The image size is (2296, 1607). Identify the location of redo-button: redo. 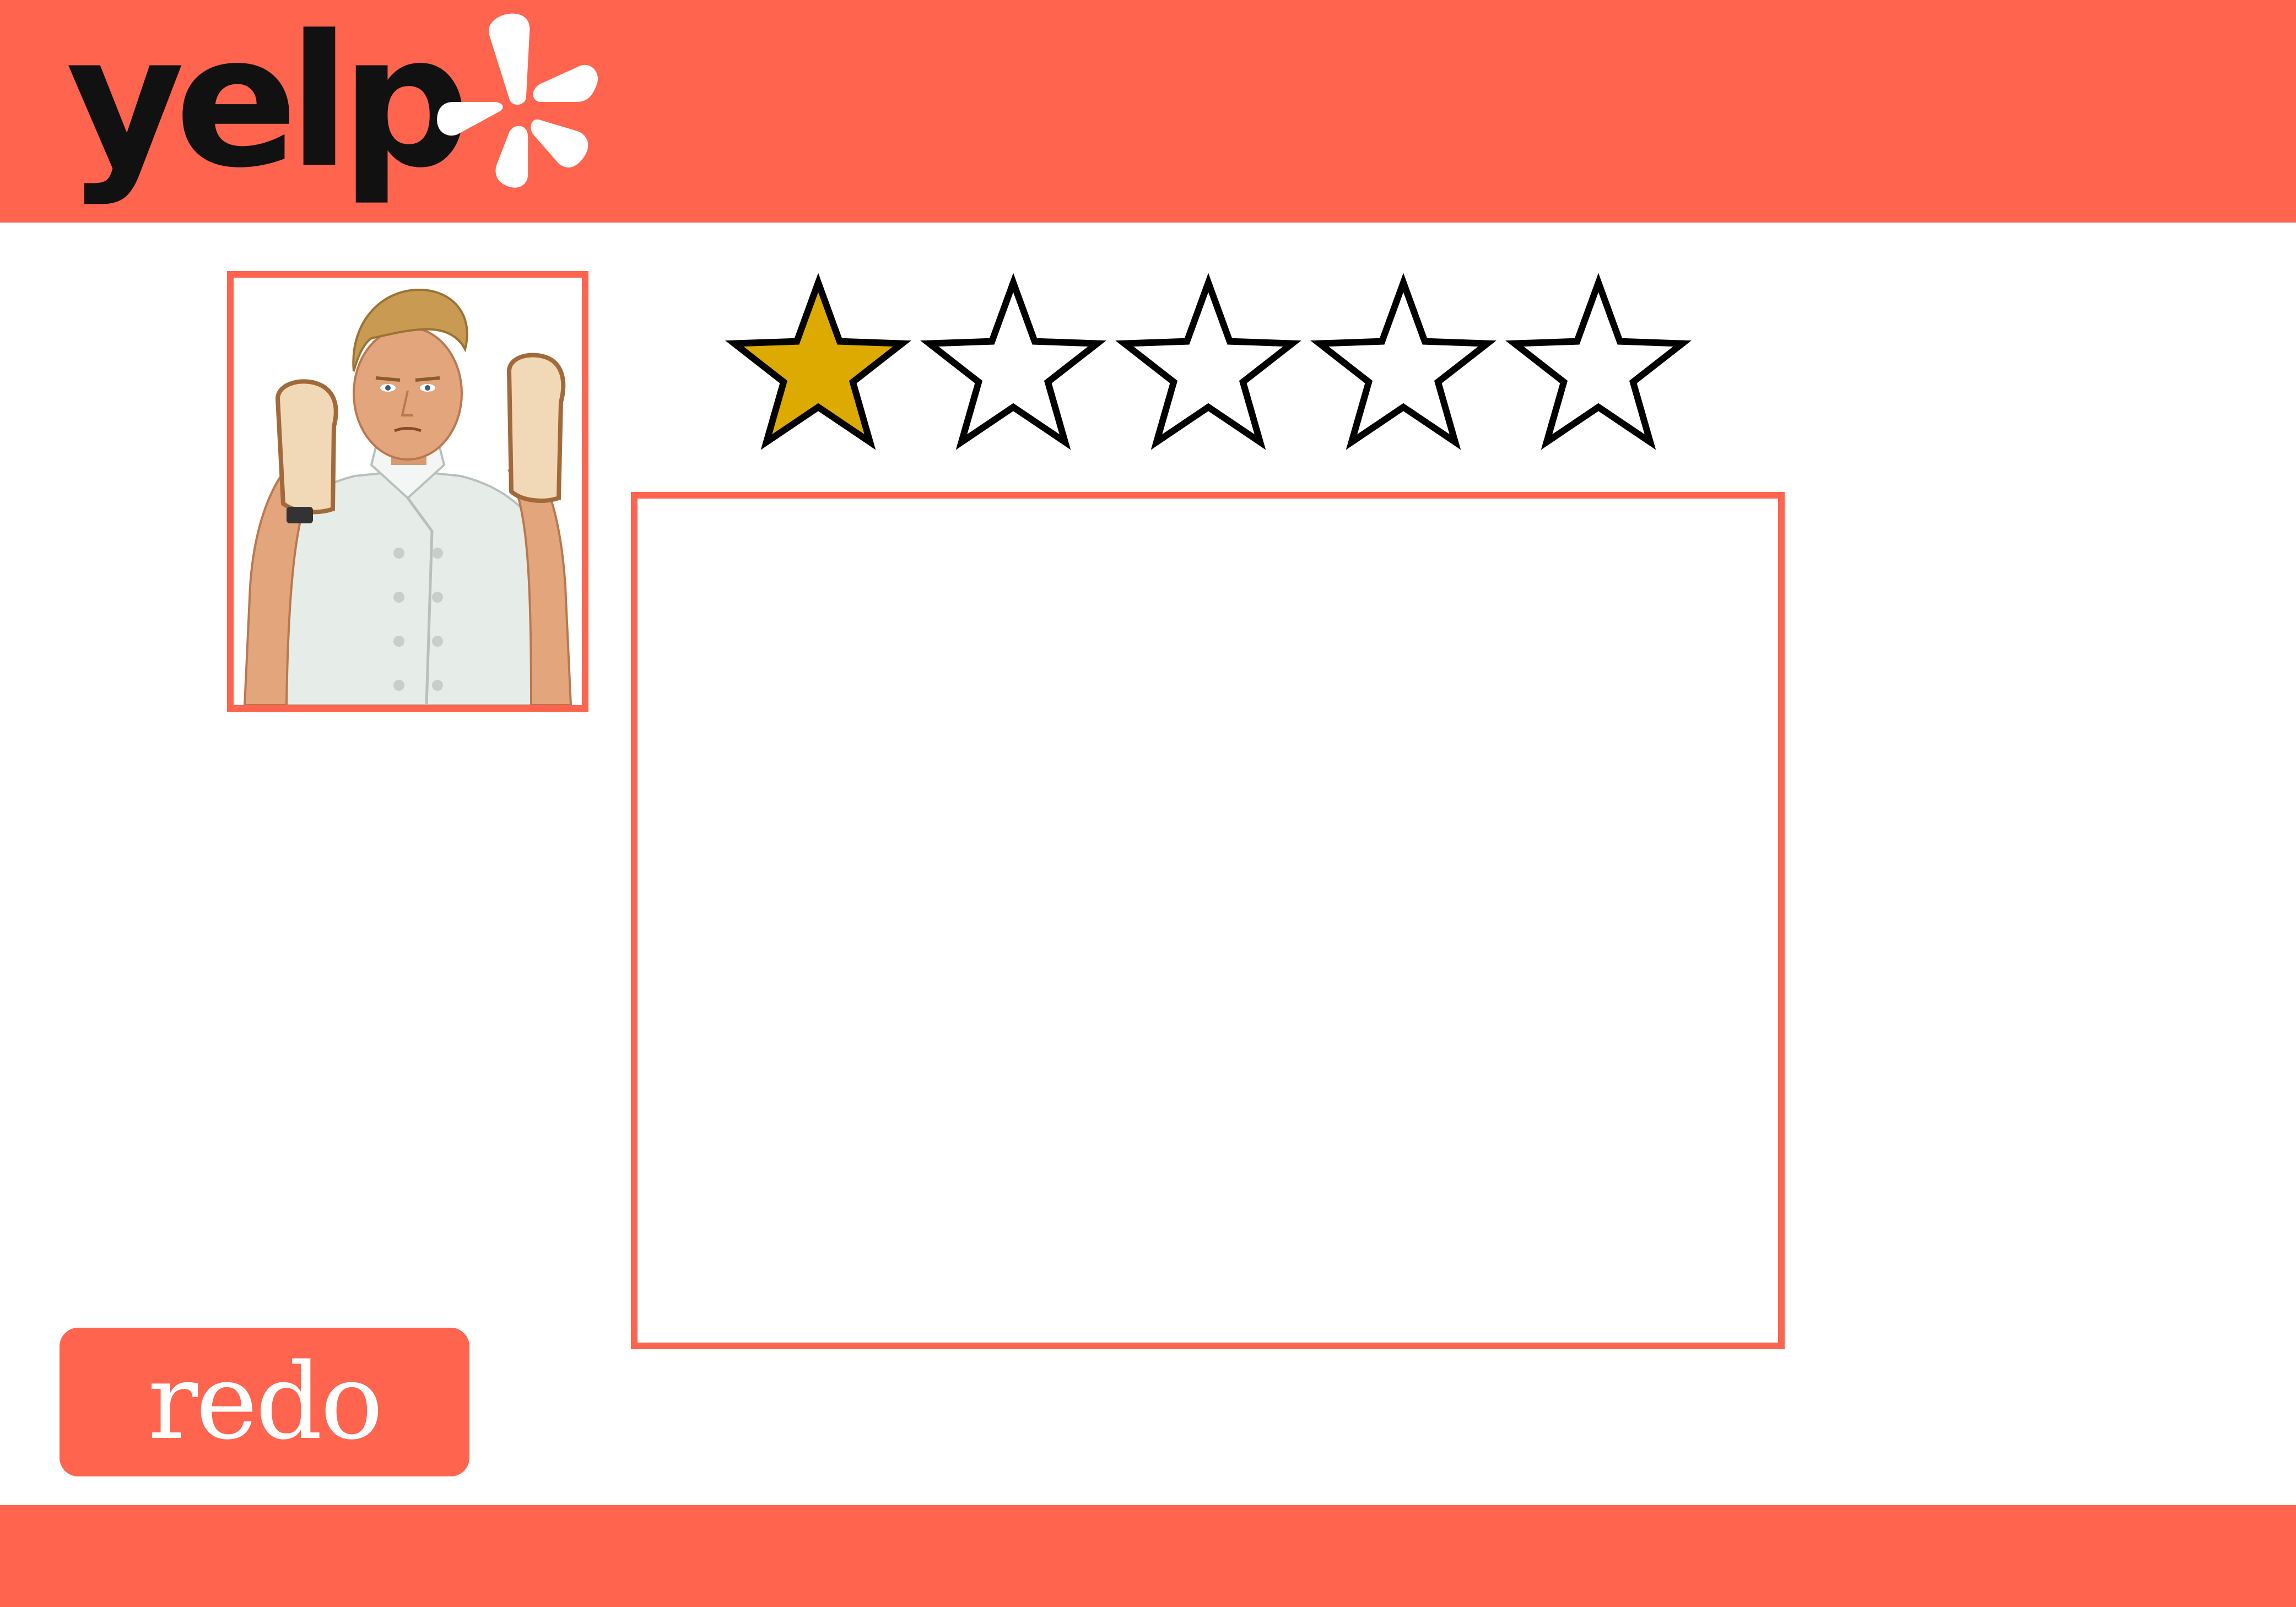
(264, 1402).